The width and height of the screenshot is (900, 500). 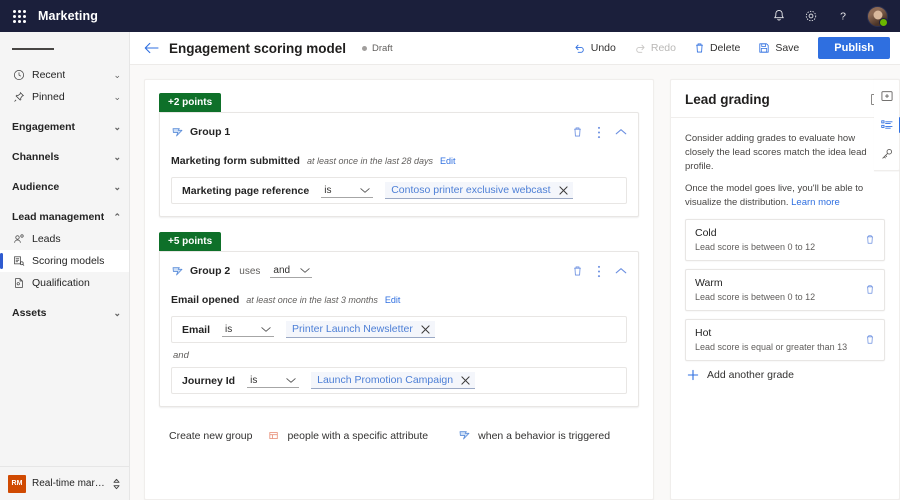 I want to click on trigger-name: Marketing form submitted, so click(x=235, y=161).